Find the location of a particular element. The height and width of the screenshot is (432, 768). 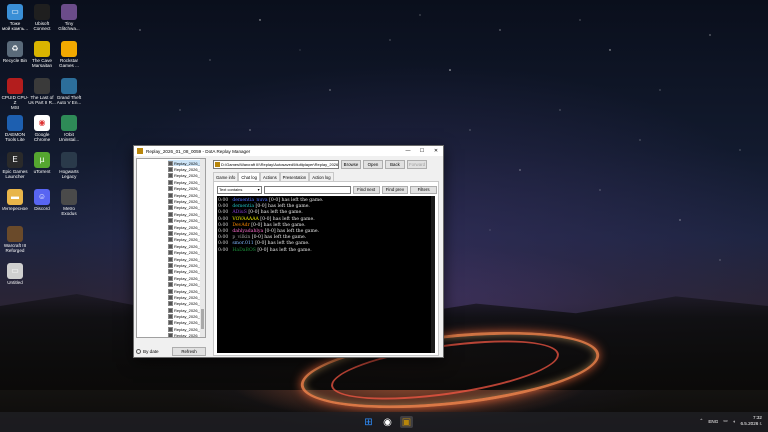

desktop-icon: µ uTorrent is located at coordinates (42, 163).